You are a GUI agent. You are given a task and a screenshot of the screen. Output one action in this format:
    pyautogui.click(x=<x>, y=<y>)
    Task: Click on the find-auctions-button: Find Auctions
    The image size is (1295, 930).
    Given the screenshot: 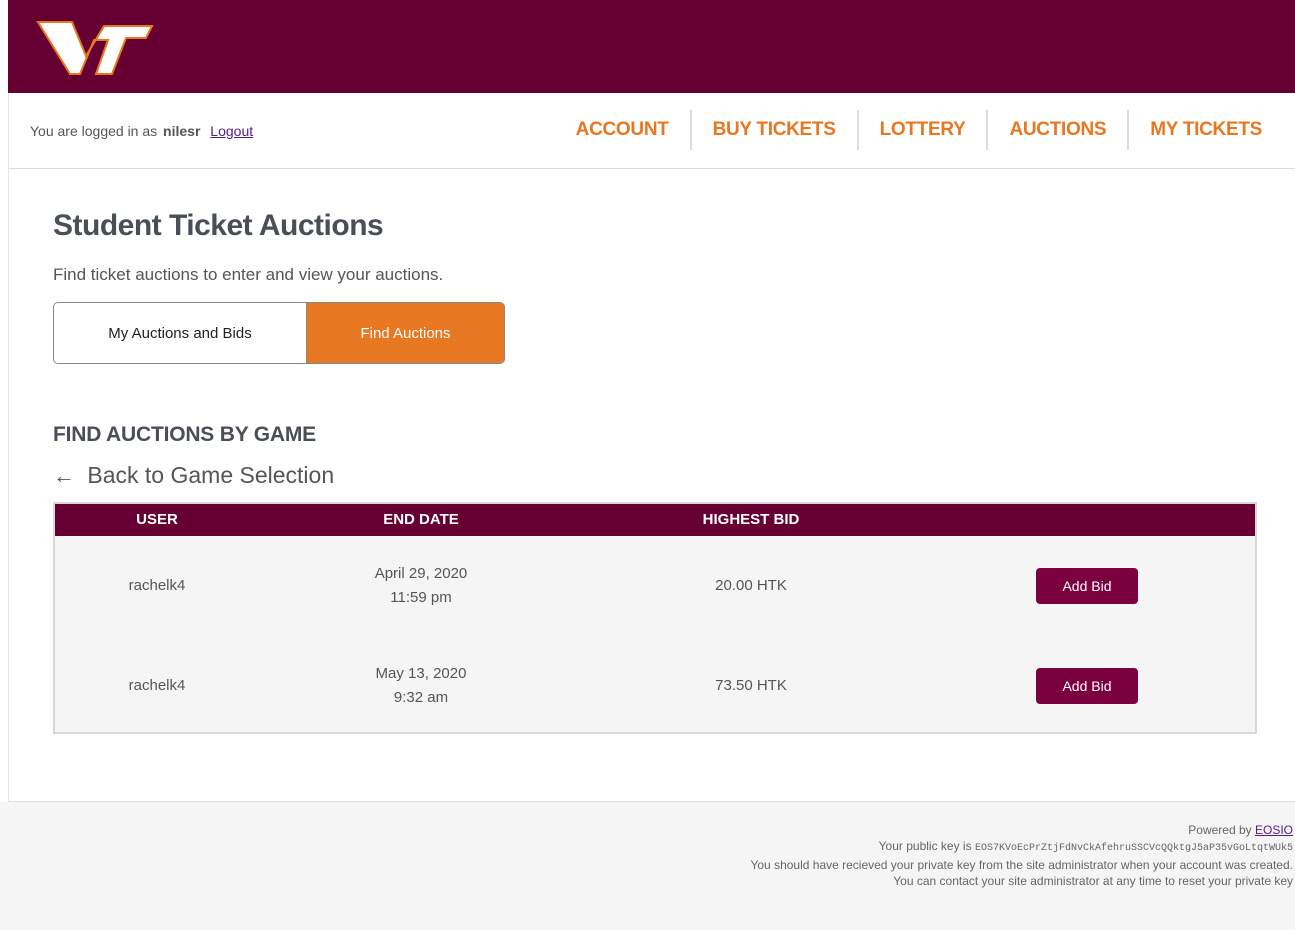 What is the action you would take?
    pyautogui.click(x=405, y=333)
    